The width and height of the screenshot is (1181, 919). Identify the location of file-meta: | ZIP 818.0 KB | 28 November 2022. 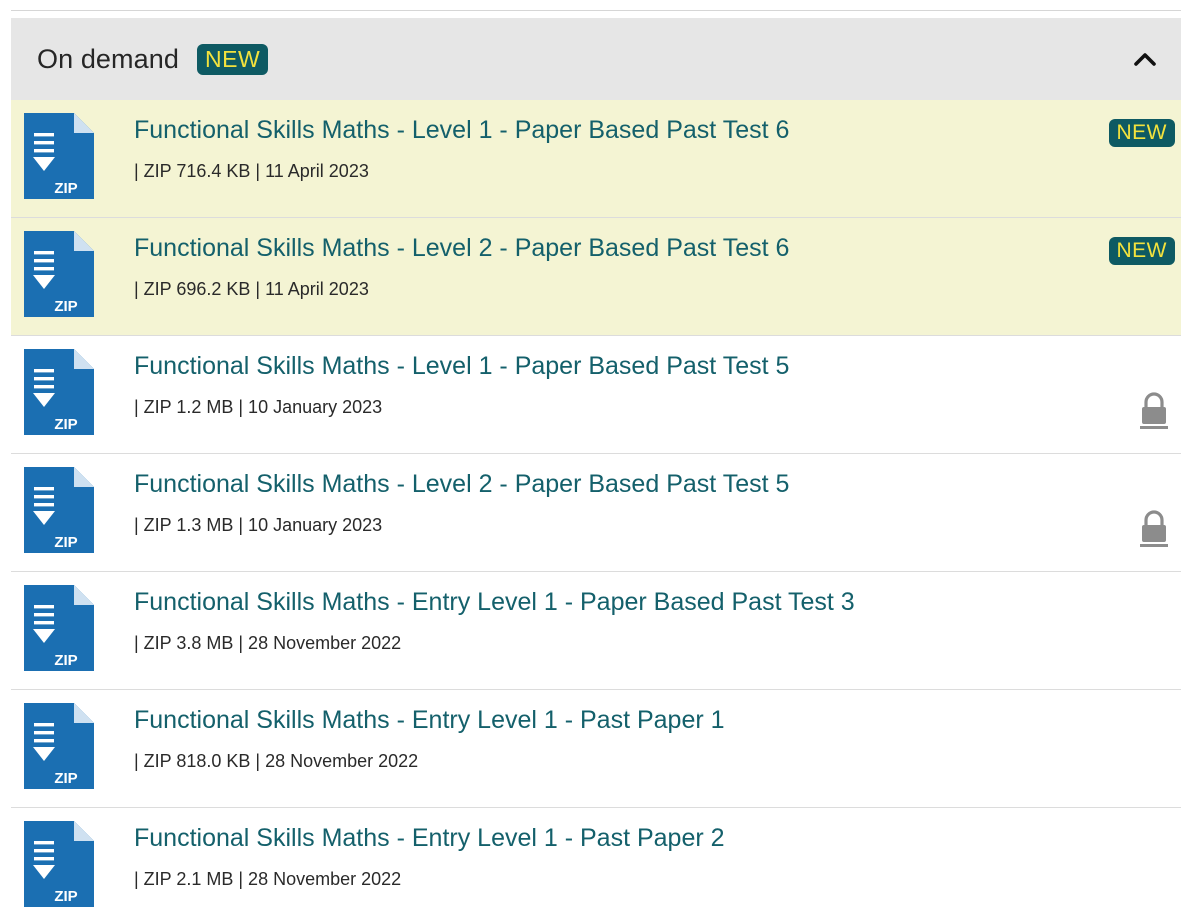
(276, 761).